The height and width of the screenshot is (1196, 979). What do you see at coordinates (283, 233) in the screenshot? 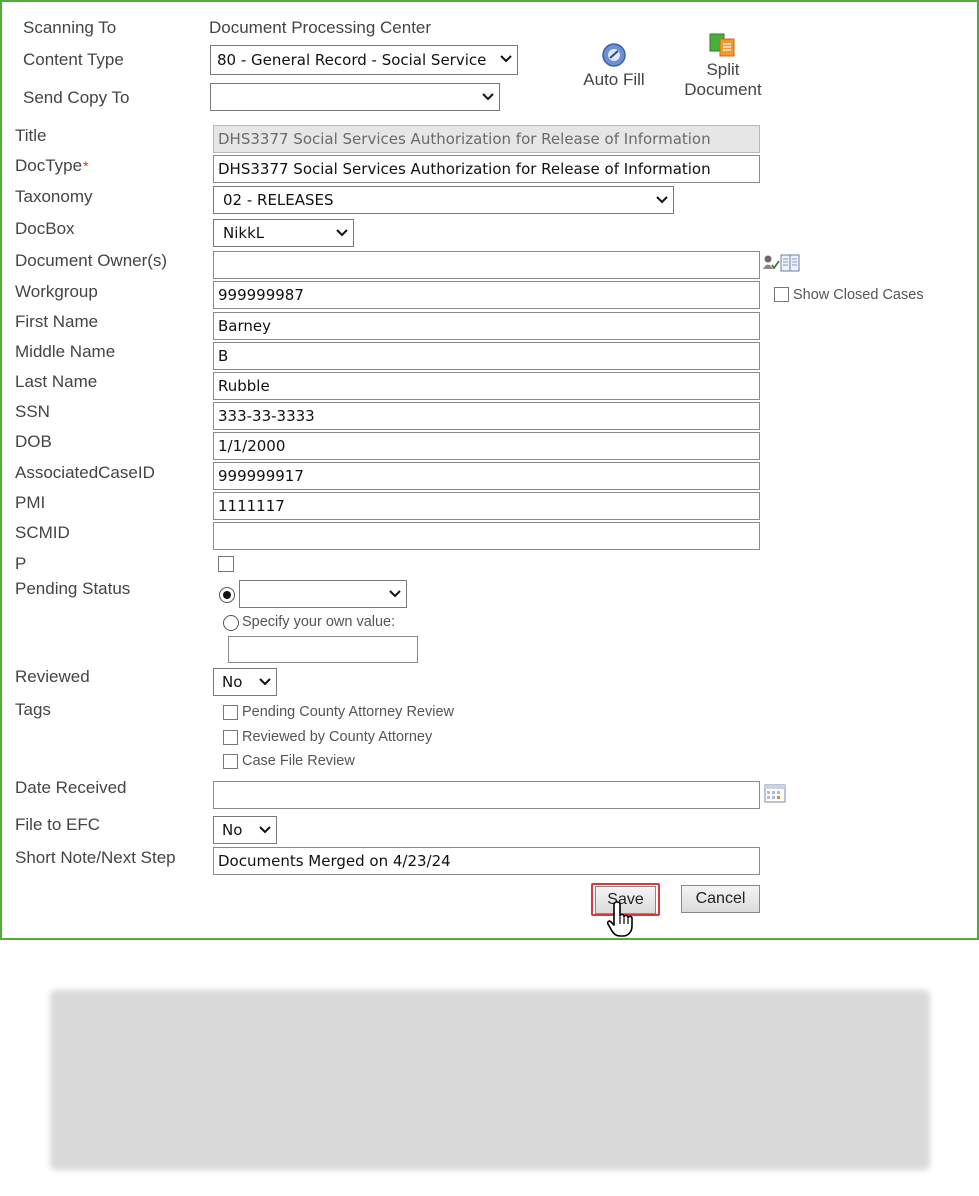
I see `docbox-select: NikkL` at bounding box center [283, 233].